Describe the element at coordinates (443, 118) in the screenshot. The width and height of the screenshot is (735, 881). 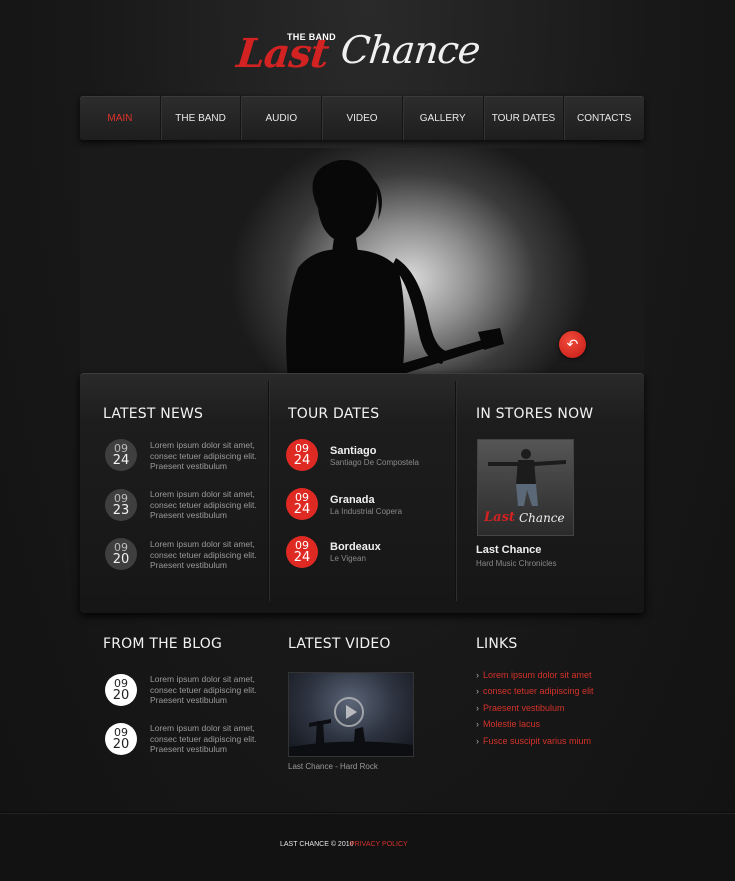
I see `nav-item-gallery: GALLERY` at that location.